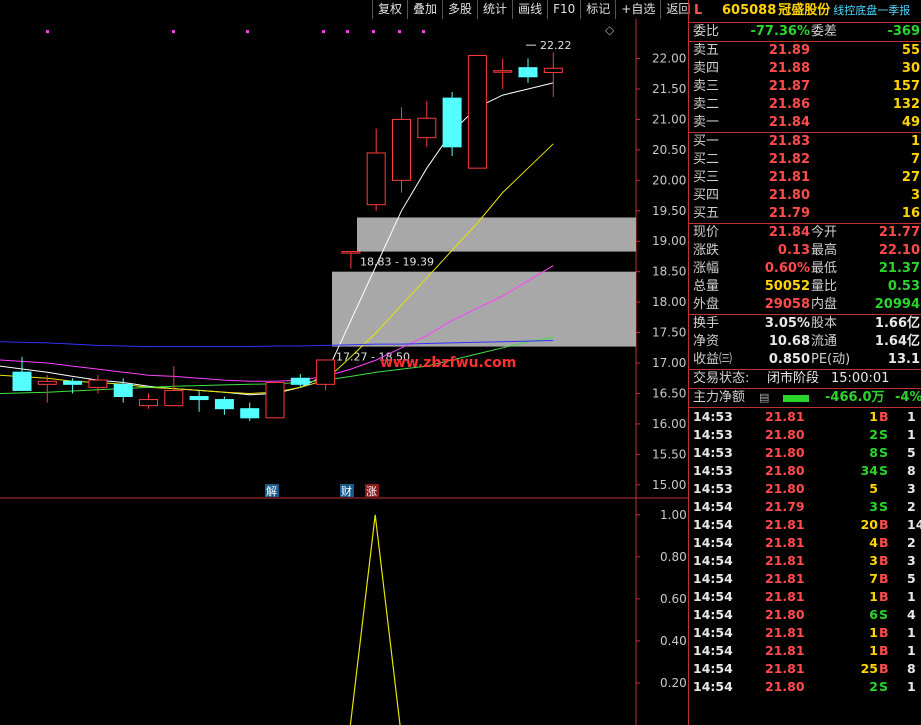  What do you see at coordinates (899, 250) in the screenshot?
I see `stat-value: 22.10` at bounding box center [899, 250].